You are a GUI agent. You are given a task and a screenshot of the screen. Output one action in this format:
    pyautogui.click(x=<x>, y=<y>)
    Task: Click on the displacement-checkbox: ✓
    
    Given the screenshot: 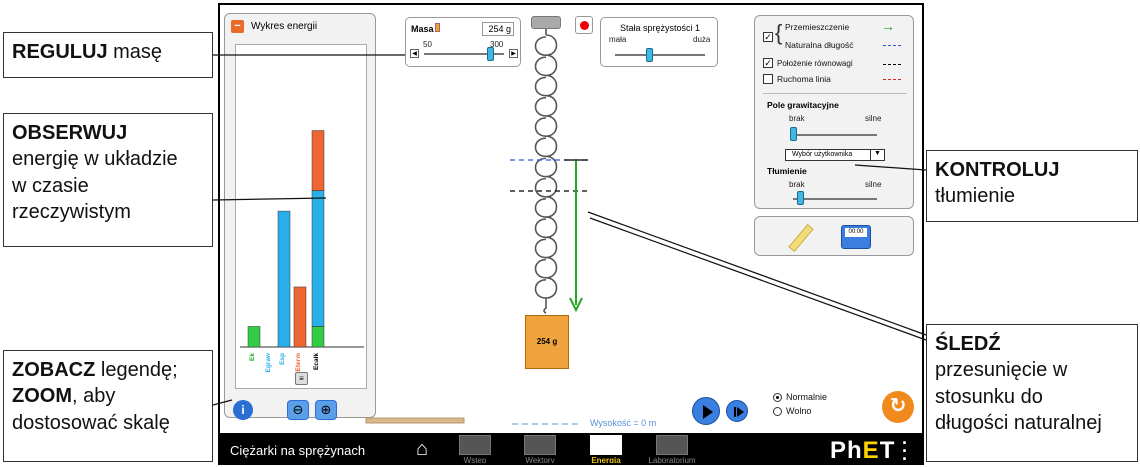 What is the action you would take?
    pyautogui.click(x=768, y=37)
    